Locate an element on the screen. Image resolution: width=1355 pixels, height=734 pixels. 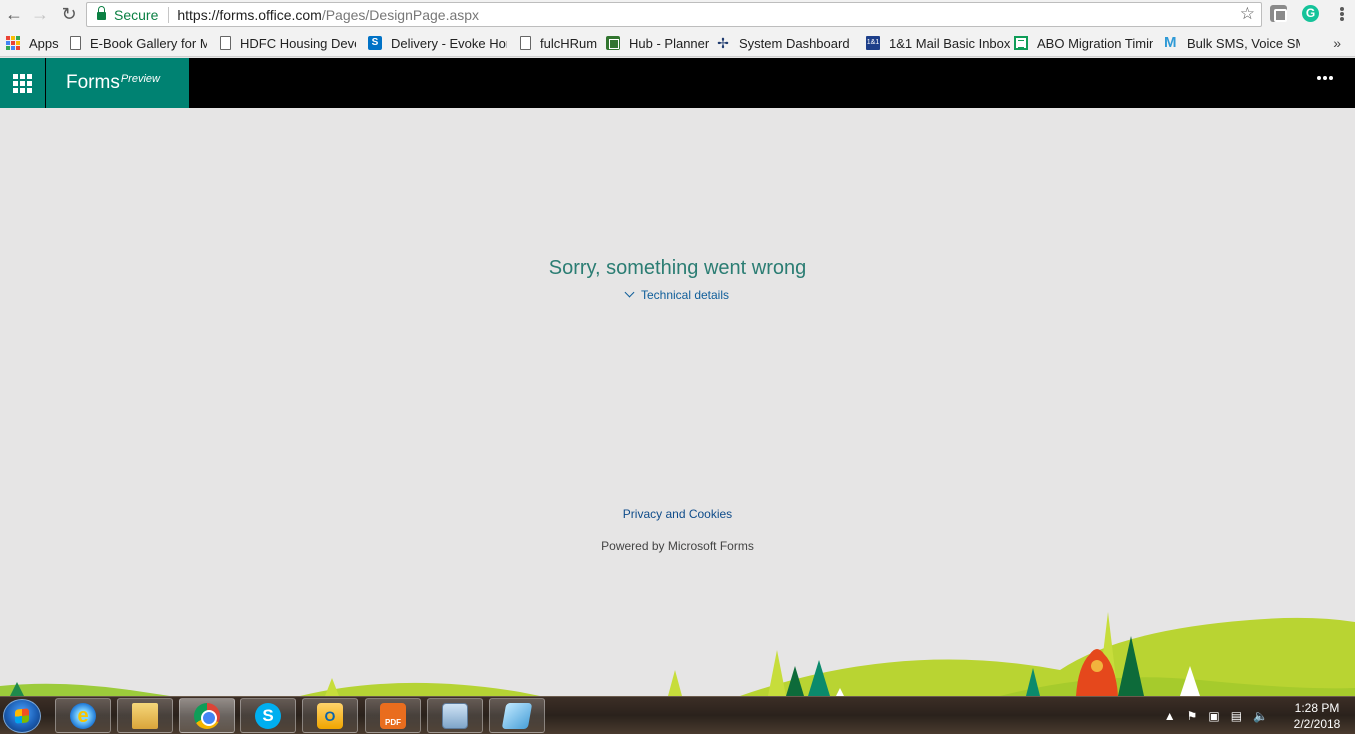
bookmark-label: E-Book Gallery for Mi is located at coordinates (148, 43).